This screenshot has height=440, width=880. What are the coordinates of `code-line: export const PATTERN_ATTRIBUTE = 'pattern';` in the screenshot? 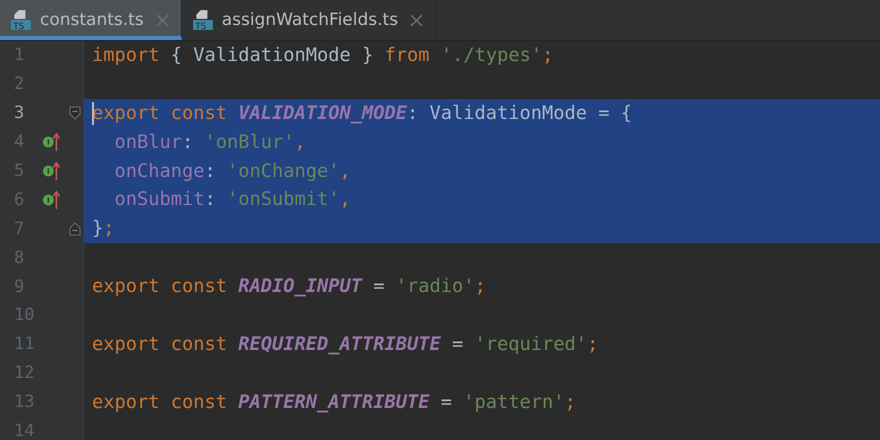 It's located at (334, 402).